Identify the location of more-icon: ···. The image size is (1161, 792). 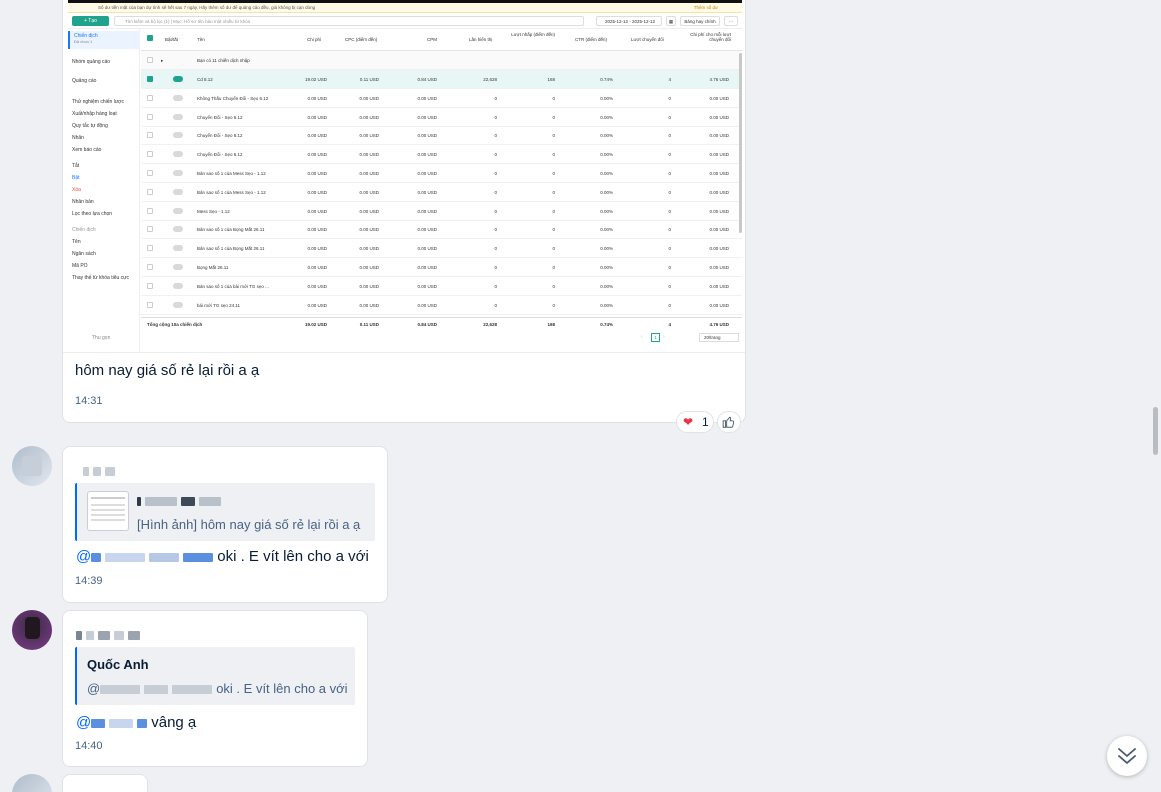
(731, 21).